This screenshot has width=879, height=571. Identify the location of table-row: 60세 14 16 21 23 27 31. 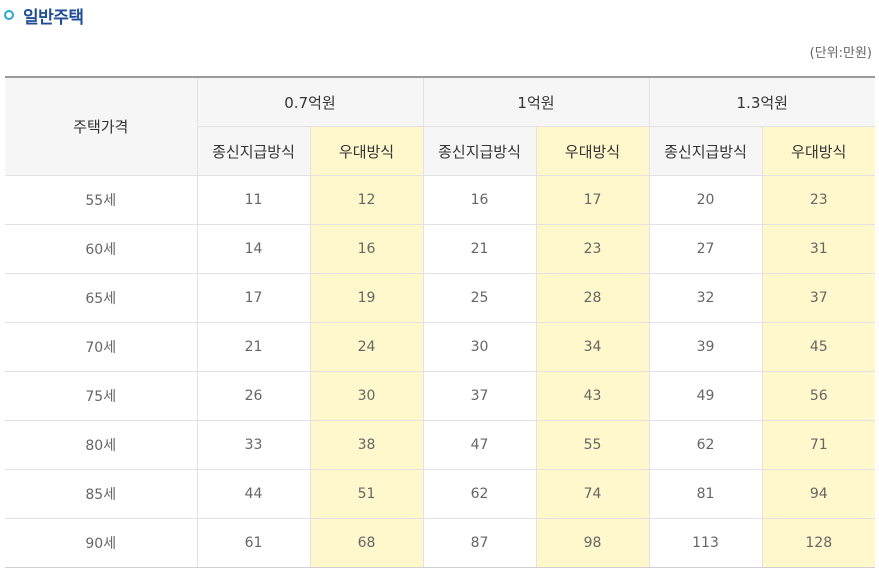
(440, 249).